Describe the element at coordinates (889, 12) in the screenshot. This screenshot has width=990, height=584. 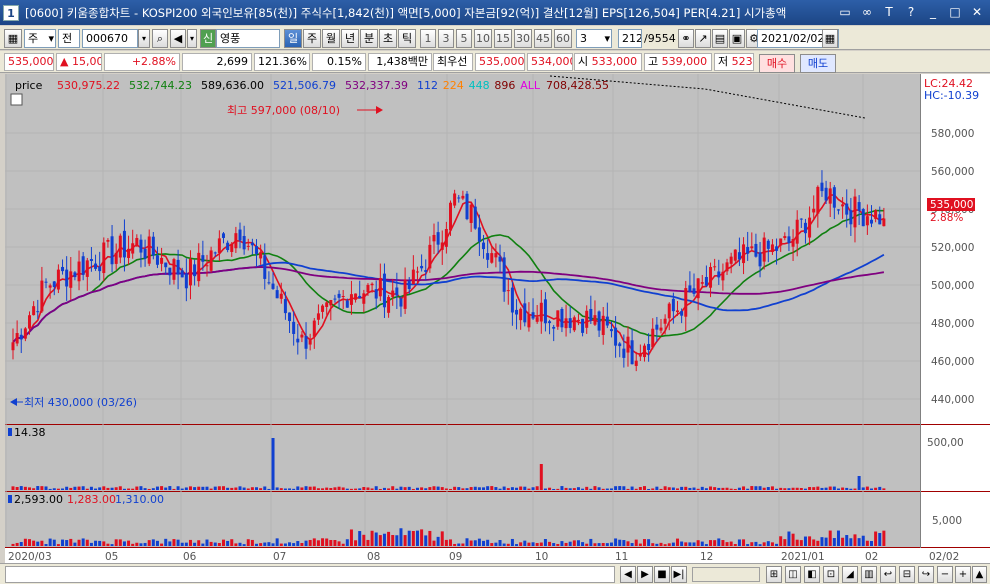
I see `pin-icon: T` at that location.